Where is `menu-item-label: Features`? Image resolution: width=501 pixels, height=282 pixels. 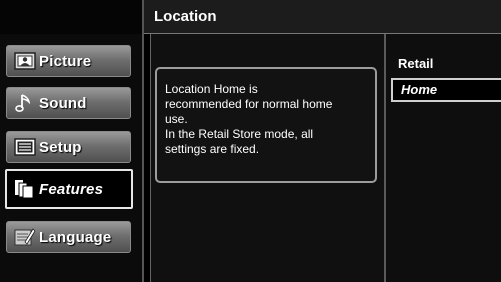
menu-item-label: Features is located at coordinates (71, 189).